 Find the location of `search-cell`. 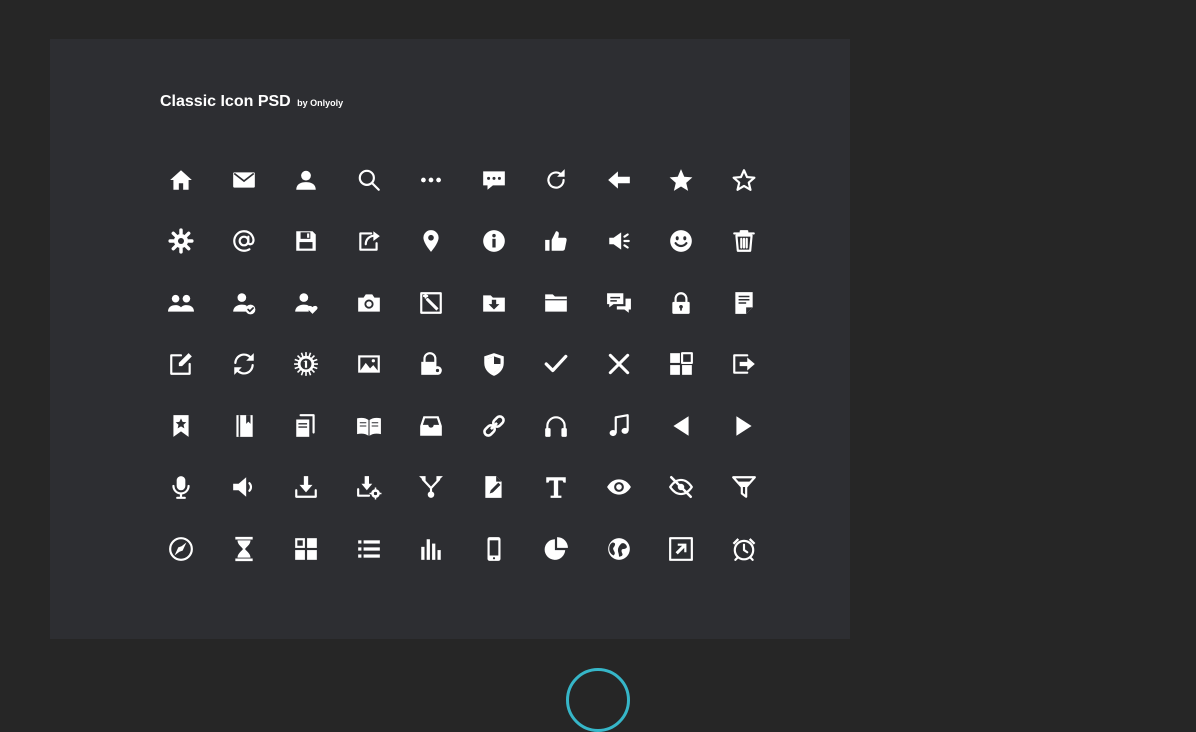

search-cell is located at coordinates (369, 180).